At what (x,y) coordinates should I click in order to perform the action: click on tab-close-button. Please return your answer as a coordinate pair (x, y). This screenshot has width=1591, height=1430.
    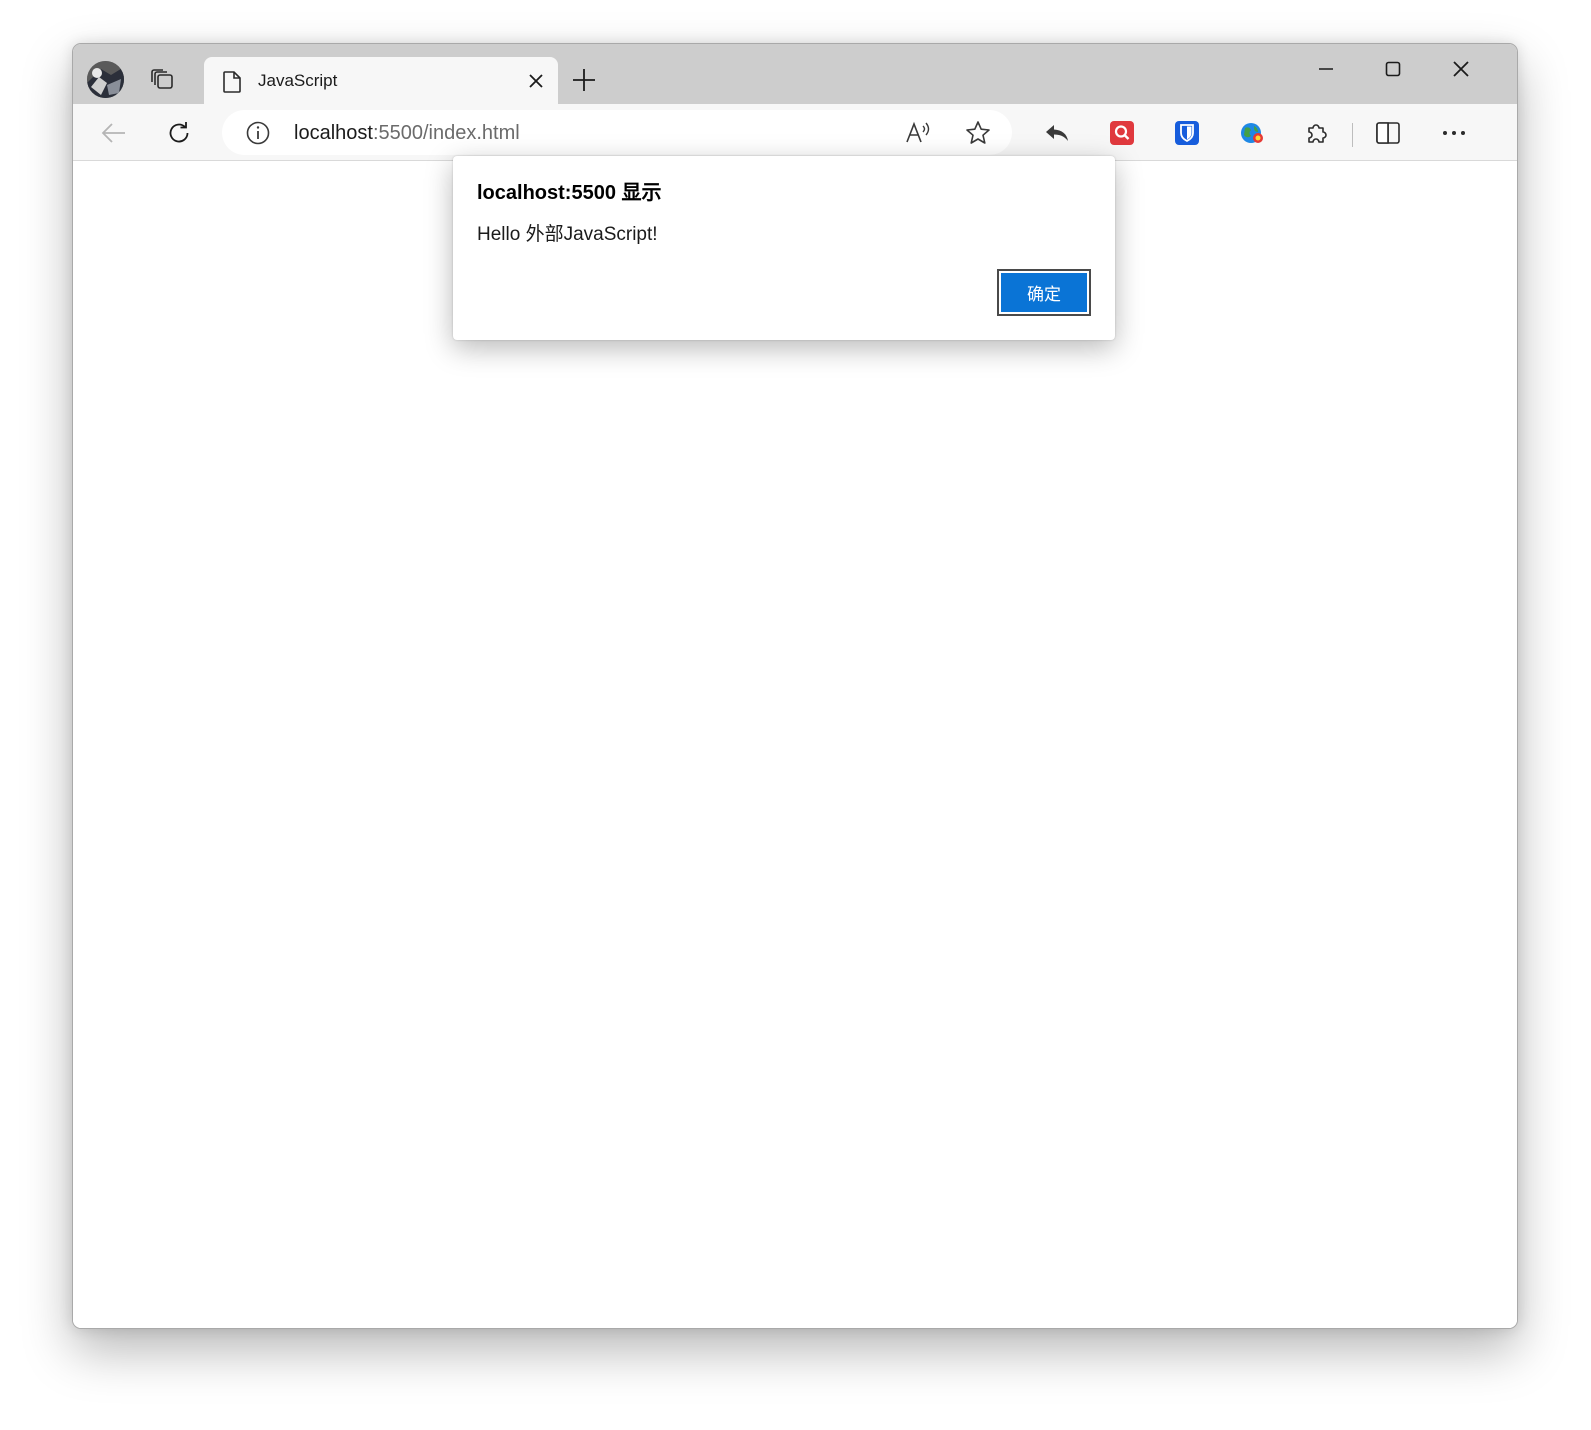
    Looking at the image, I should click on (536, 81).